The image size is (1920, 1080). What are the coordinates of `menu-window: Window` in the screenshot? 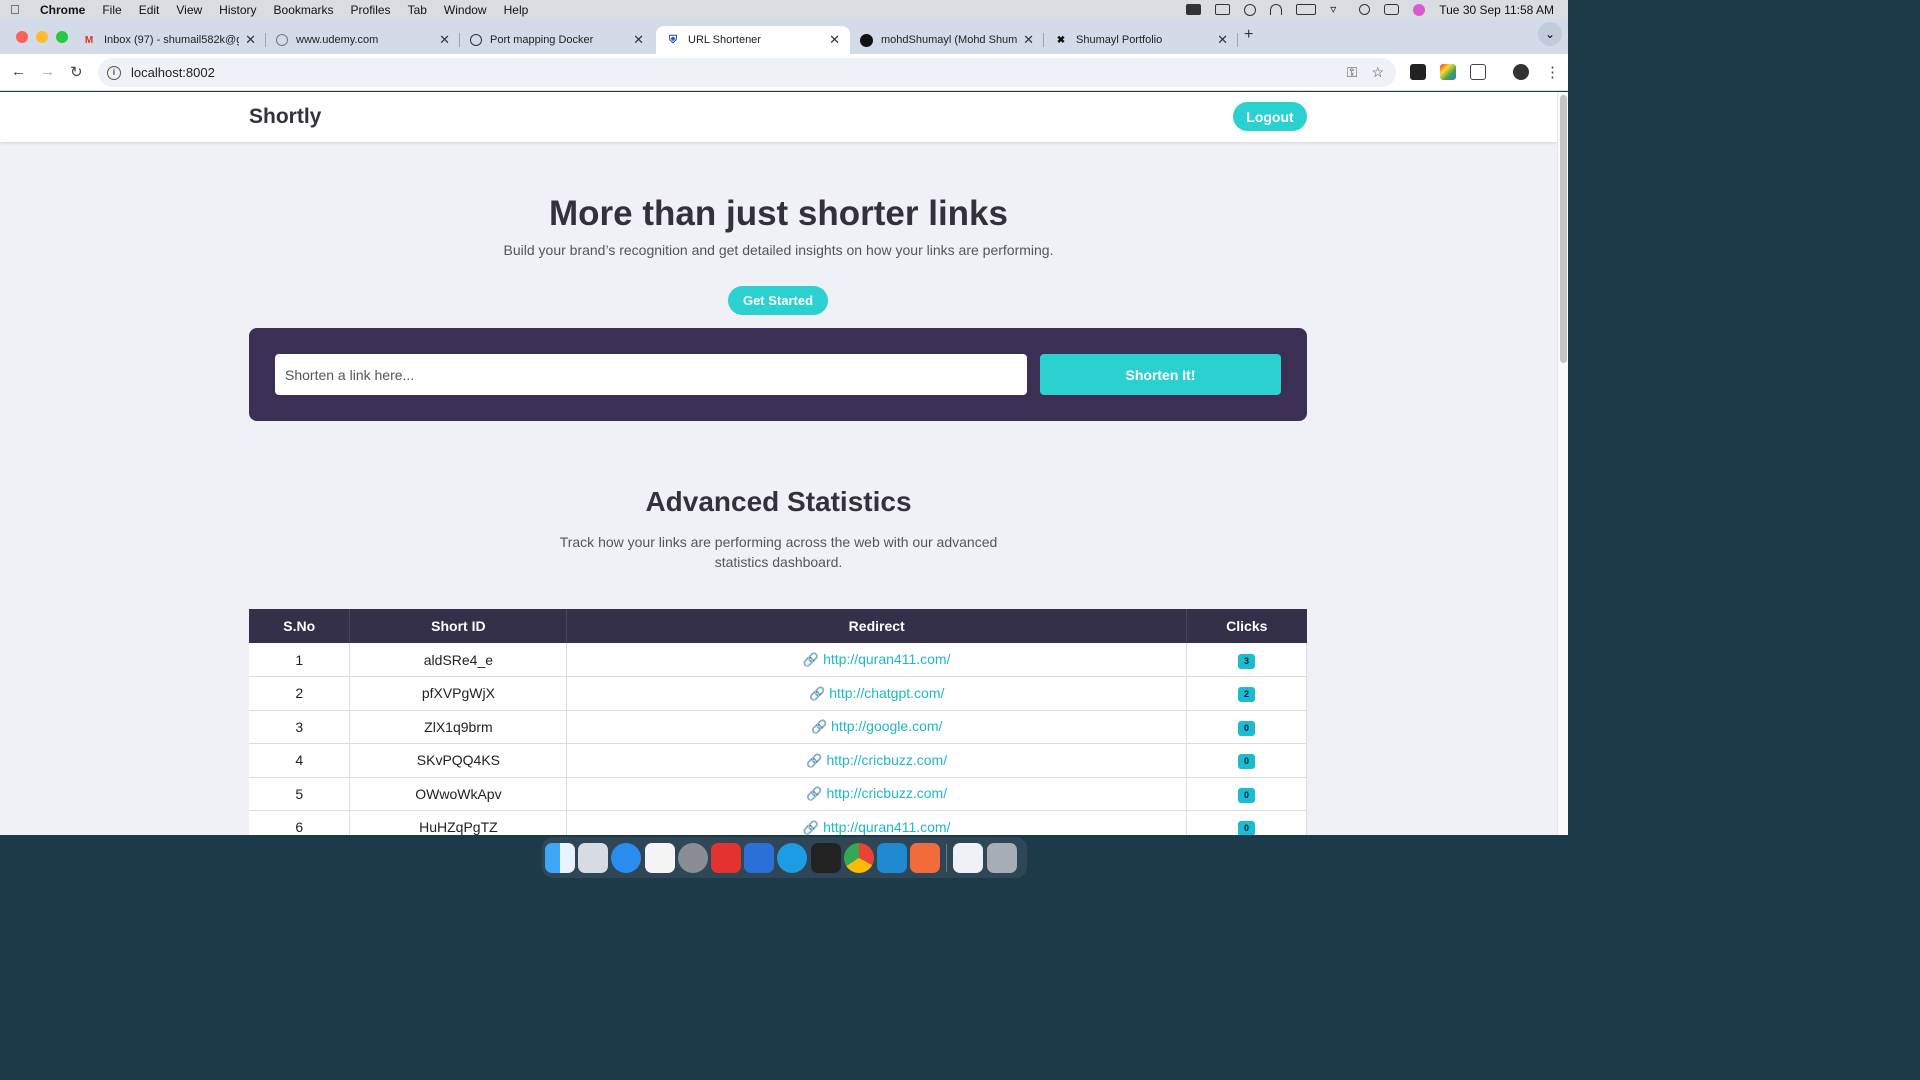 It's located at (465, 10).